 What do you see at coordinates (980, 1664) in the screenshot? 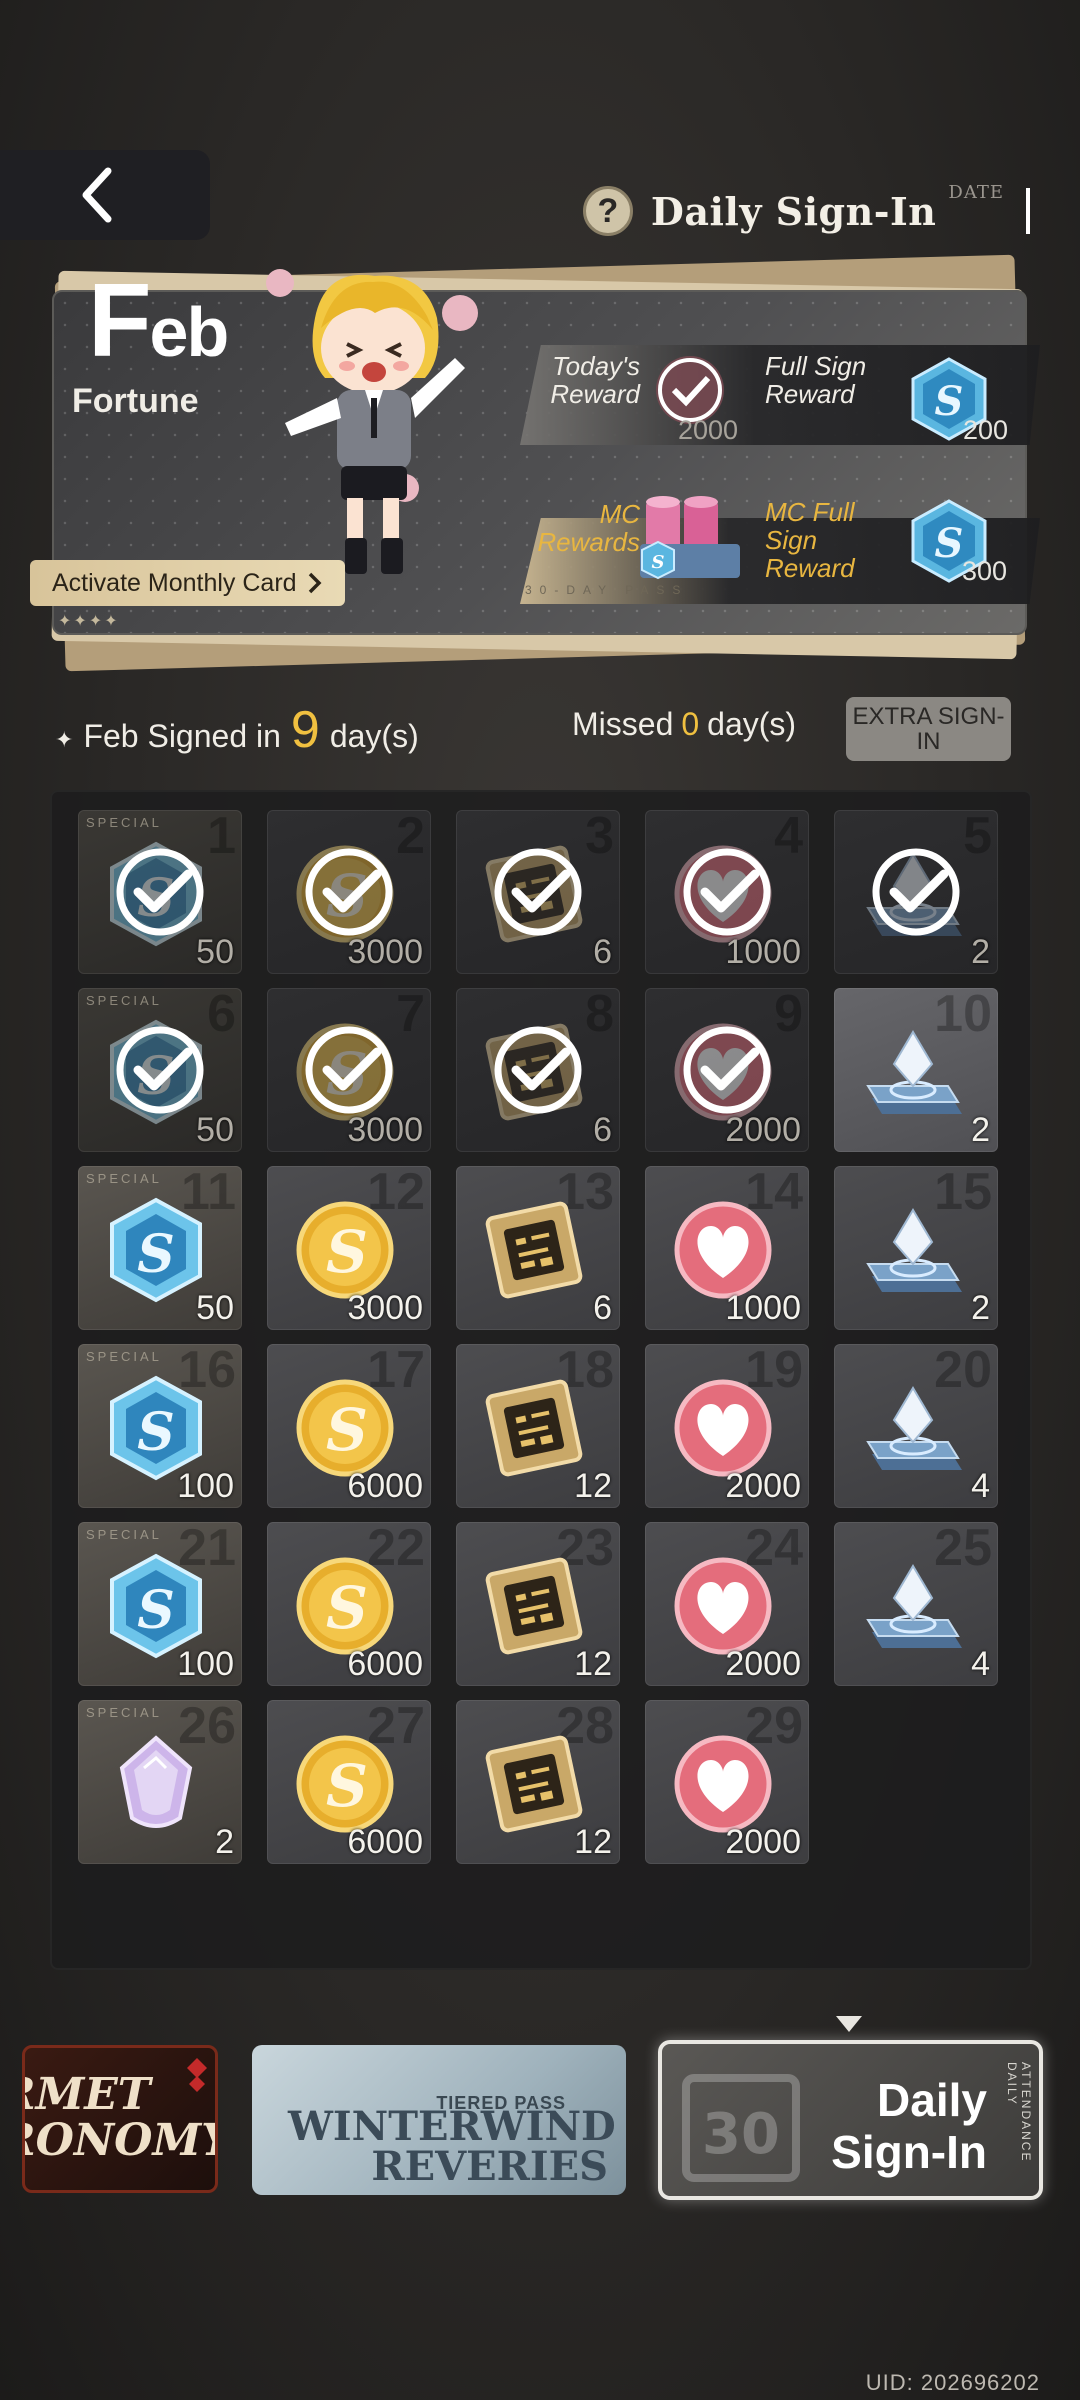
I see `reward-quantity: 4` at bounding box center [980, 1664].